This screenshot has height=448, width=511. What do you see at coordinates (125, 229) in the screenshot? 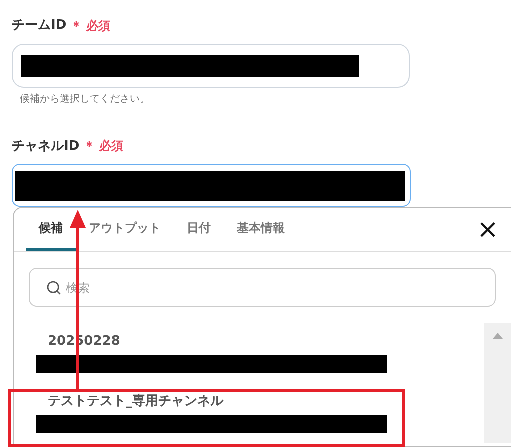
I see `dropdown-tab: アウトプット` at bounding box center [125, 229].